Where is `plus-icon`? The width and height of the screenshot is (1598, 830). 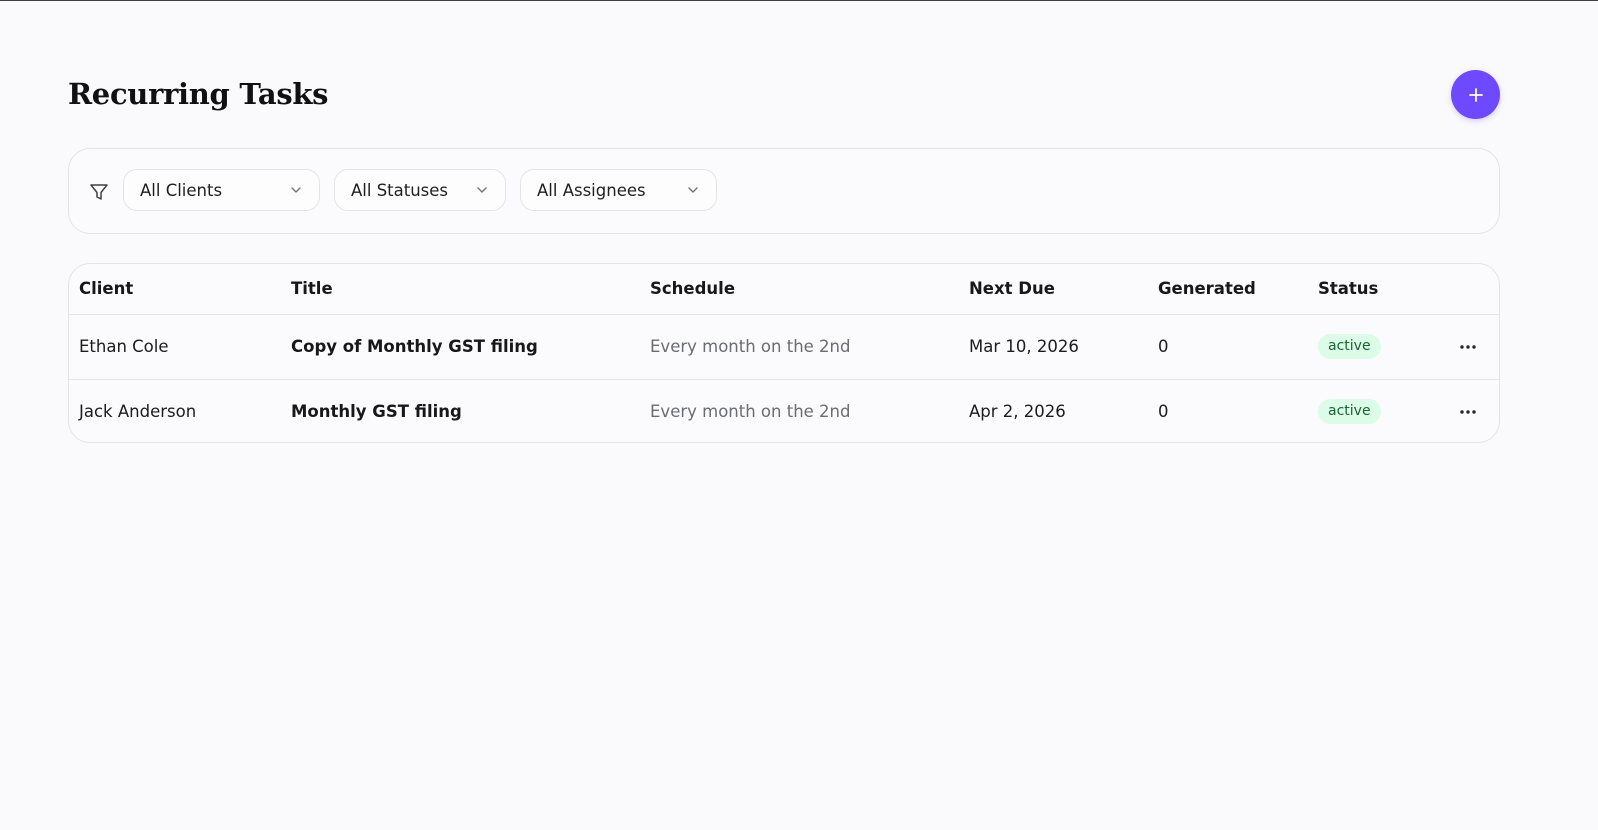
plus-icon is located at coordinates (1475, 94).